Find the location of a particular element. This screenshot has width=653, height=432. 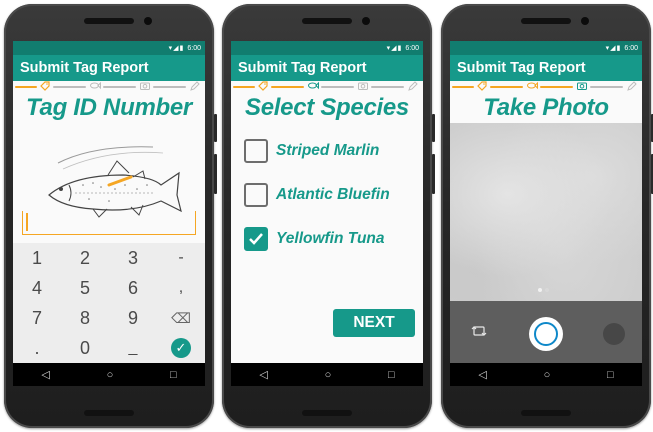

page-title: Tag ID Number is located at coordinates (109, 107).